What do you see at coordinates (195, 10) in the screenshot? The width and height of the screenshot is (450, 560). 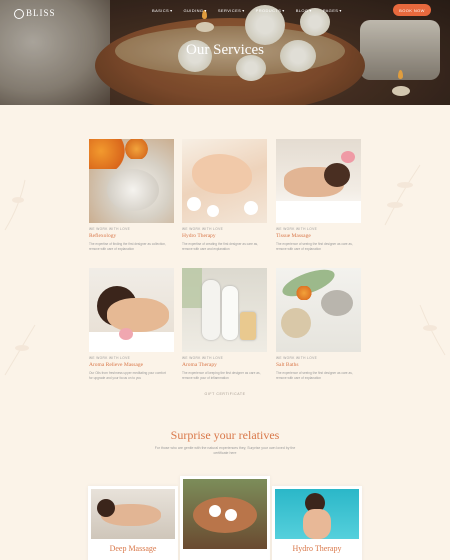 I see `nav-item-guiding: GUIDING▾` at bounding box center [195, 10].